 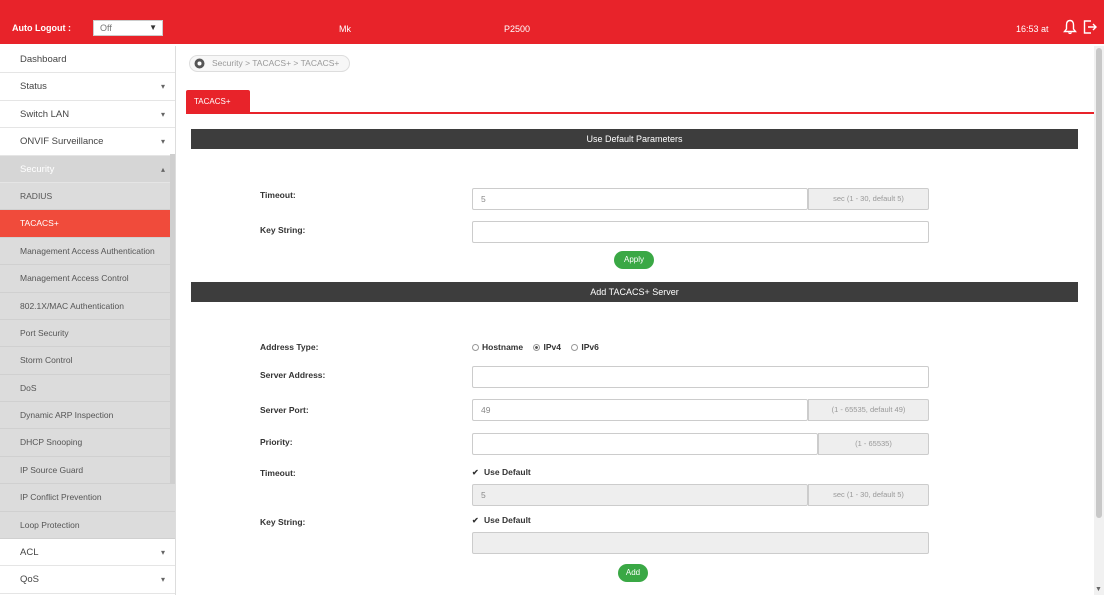 What do you see at coordinates (873, 444) in the screenshot?
I see `priority-hint: (1 - 65535)` at bounding box center [873, 444].